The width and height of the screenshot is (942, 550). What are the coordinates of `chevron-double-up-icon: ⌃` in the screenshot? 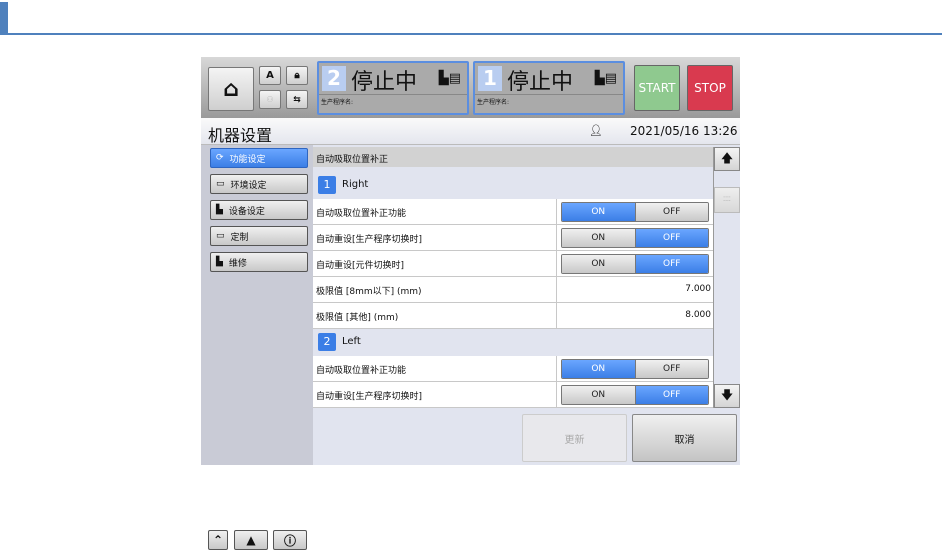 It's located at (218, 540).